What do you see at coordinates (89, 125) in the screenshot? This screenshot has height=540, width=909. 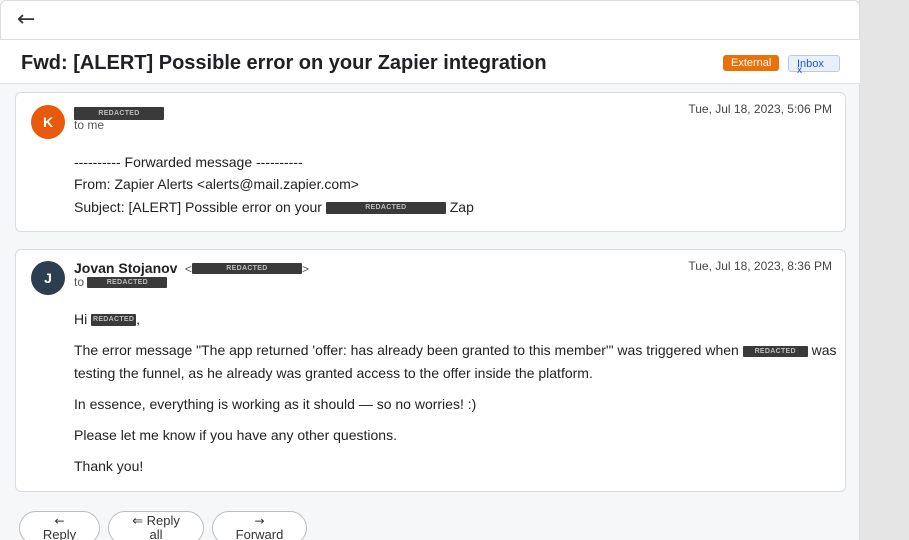 I see `recipient-line: to me` at bounding box center [89, 125].